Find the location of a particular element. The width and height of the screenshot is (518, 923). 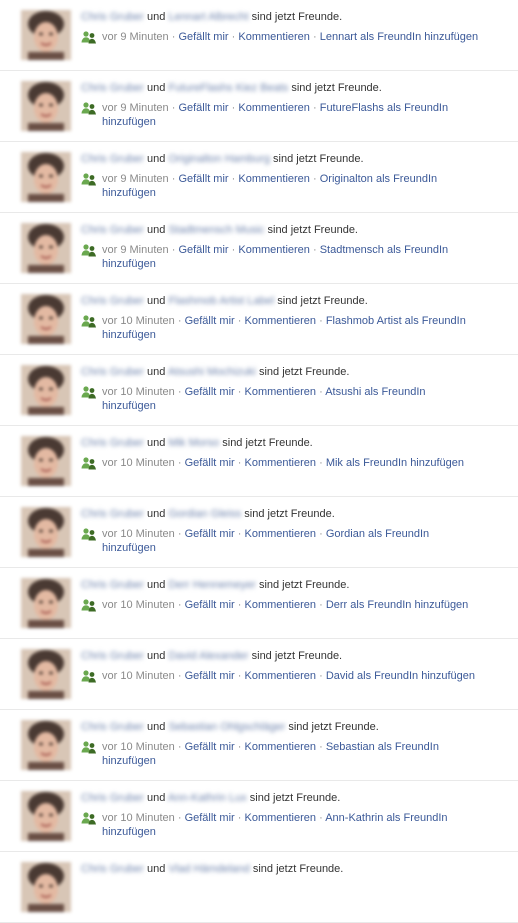

friend-name: Atsushi Mochizuki is located at coordinates (212, 372).